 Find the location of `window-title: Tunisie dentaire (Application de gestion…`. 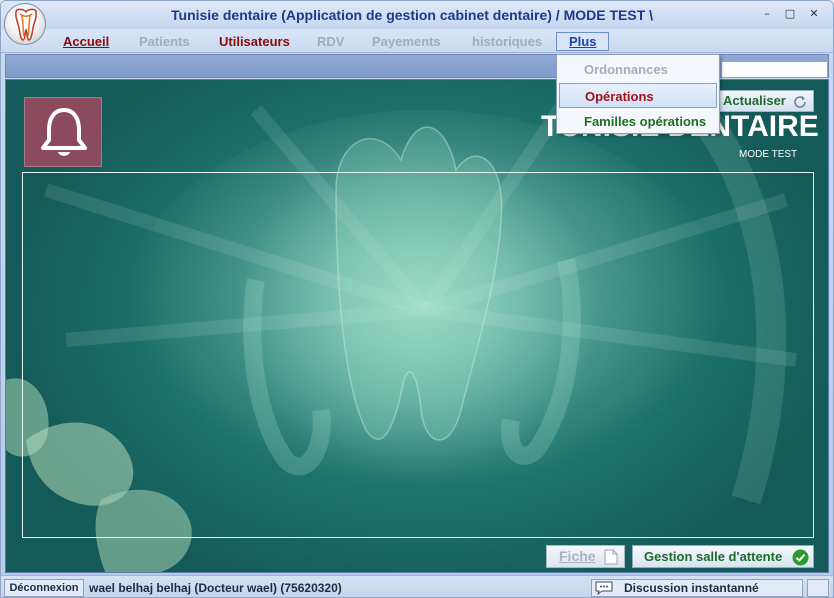

window-title: Tunisie dentaire (Application de gestion… is located at coordinates (412, 15).